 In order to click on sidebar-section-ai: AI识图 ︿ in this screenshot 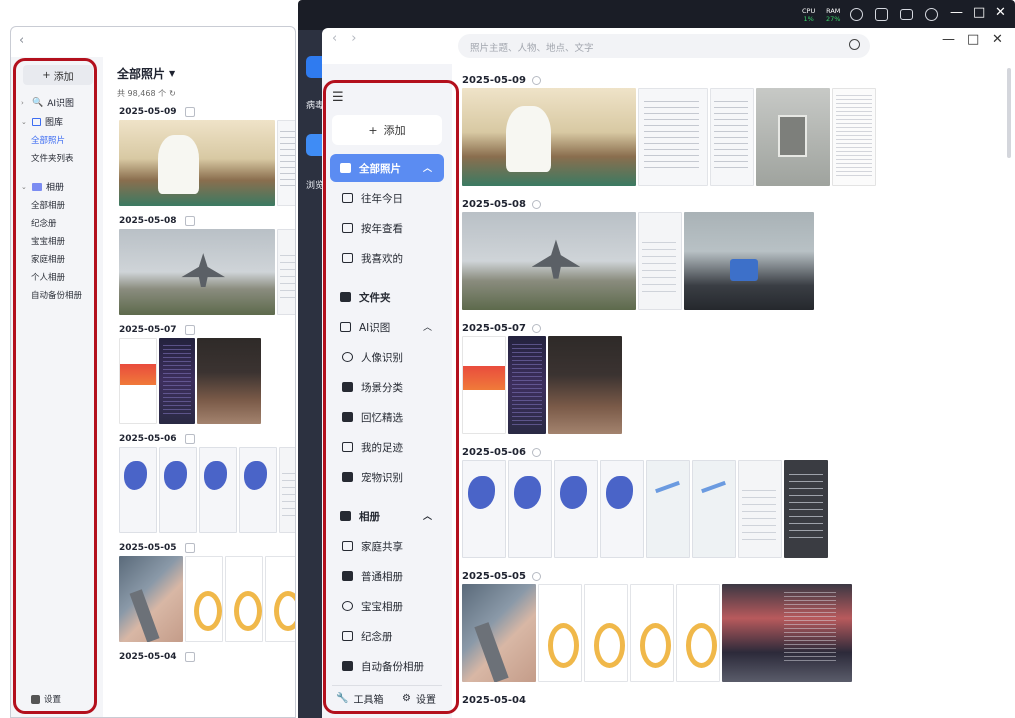, I will do `click(387, 327)`.